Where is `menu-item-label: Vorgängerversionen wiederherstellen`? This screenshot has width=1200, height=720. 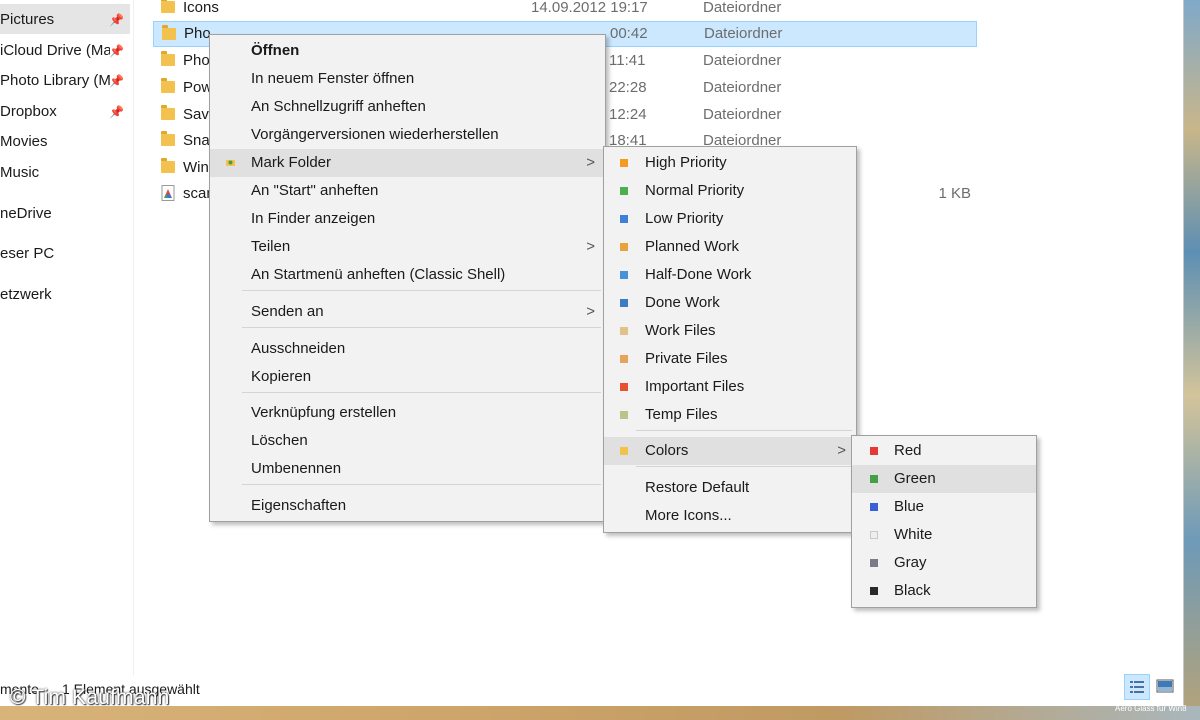 menu-item-label: Vorgängerversionen wiederherstellen is located at coordinates (375, 134).